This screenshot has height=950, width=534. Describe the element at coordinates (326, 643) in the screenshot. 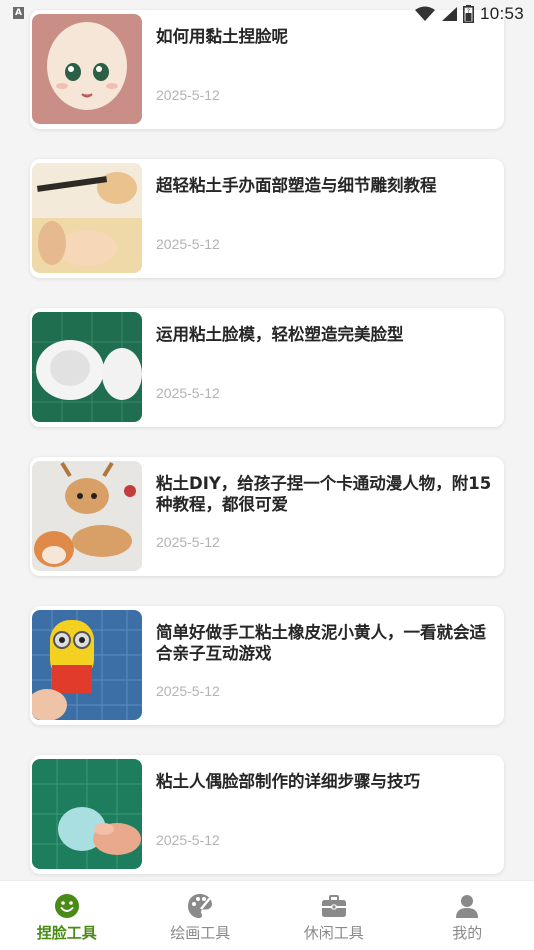

I see `article-title: 简单好做手工粘土橡皮泥小黄人，一看就会适合亲子互动游戏` at that location.